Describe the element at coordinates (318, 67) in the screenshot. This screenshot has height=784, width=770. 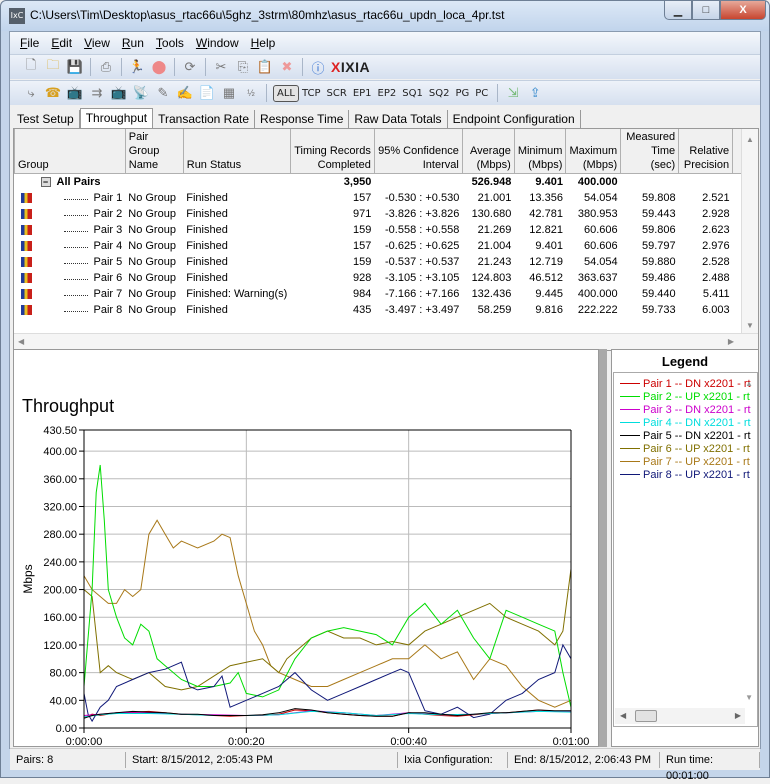
I see `info-icon: ⓘ` at that location.